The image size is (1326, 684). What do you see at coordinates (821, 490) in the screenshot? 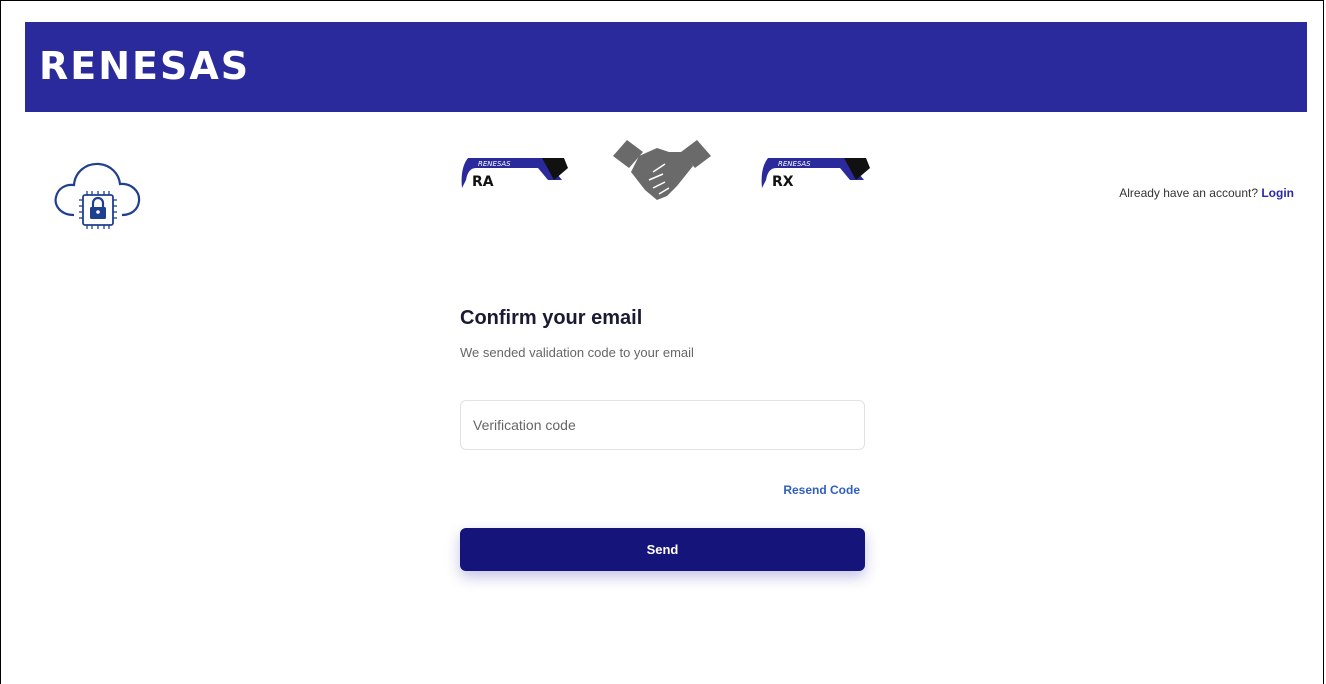
I see `resend-code-link: Resend Code` at bounding box center [821, 490].